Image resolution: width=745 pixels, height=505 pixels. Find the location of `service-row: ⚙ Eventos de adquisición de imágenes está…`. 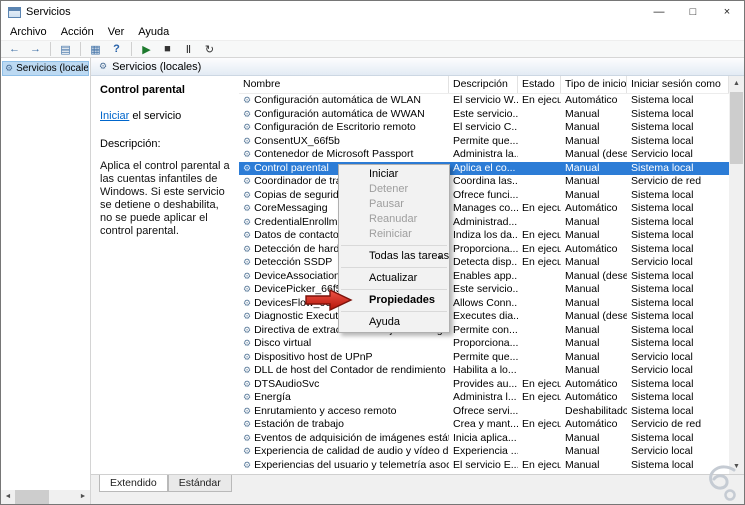

service-row: ⚙ Eventos de adquisición de imágenes está… is located at coordinates (484, 439).